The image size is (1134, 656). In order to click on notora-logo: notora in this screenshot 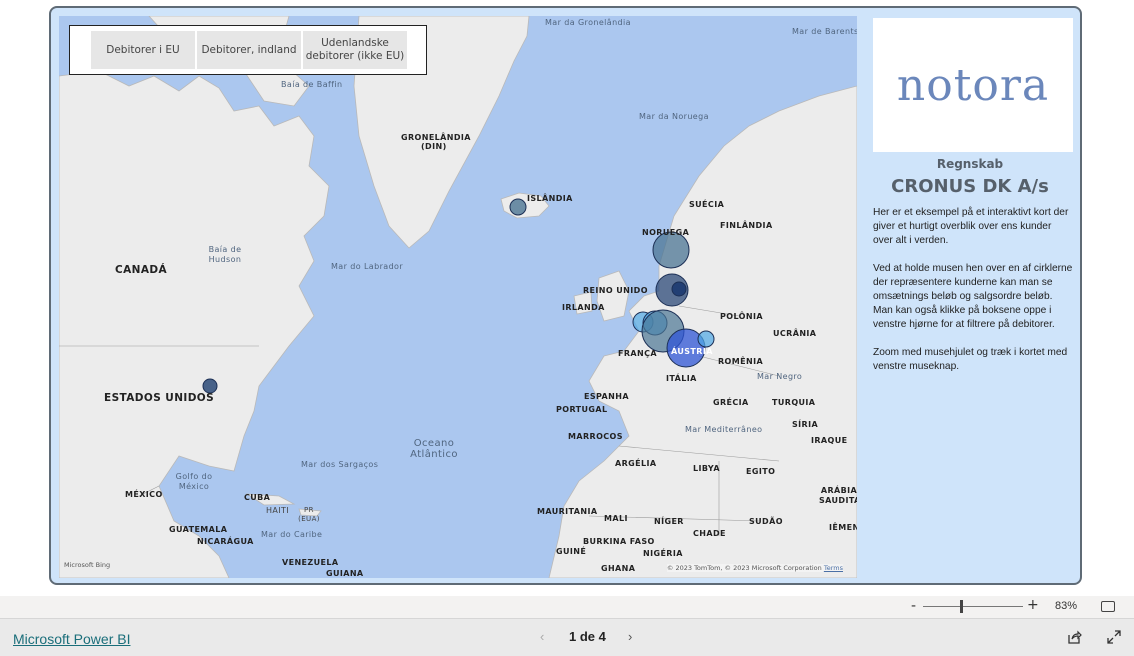, I will do `click(973, 85)`.